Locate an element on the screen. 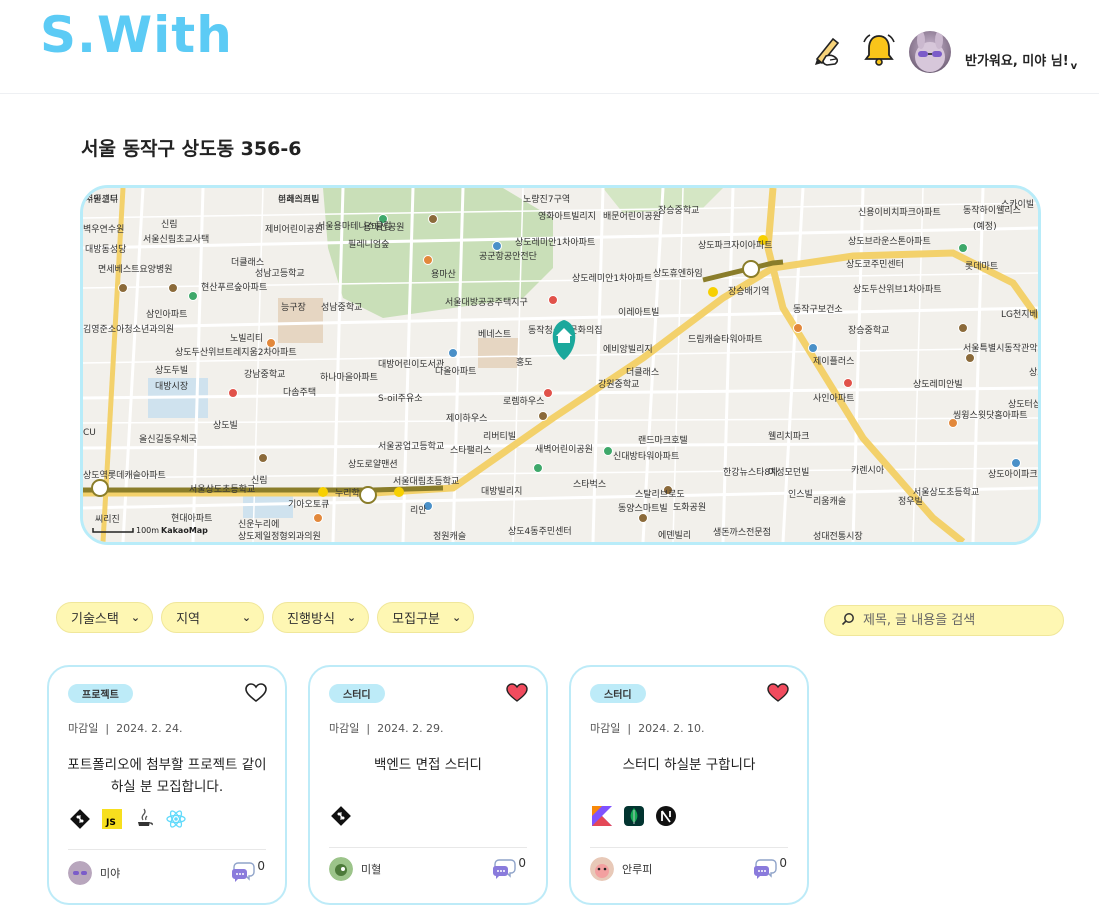 The height and width of the screenshot is (910, 1099). search-input is located at coordinates (958, 620).